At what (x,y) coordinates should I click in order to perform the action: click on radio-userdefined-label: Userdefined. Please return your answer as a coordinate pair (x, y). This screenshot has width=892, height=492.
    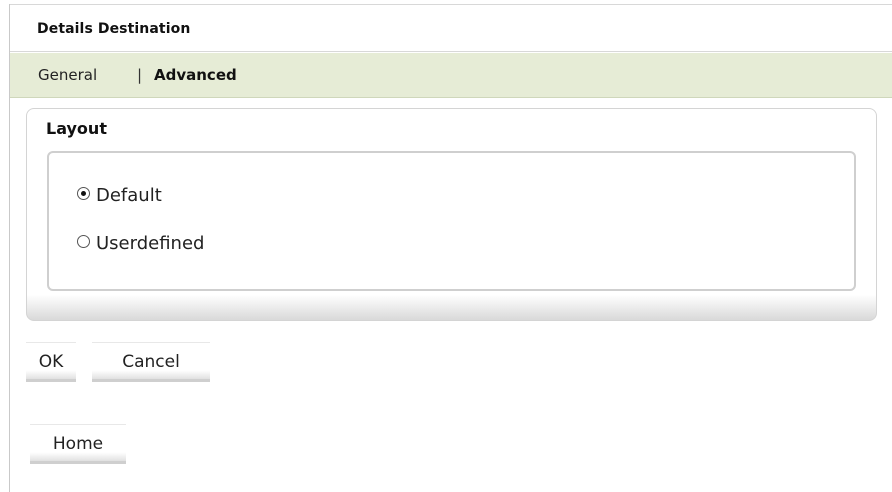
    Looking at the image, I should click on (150, 243).